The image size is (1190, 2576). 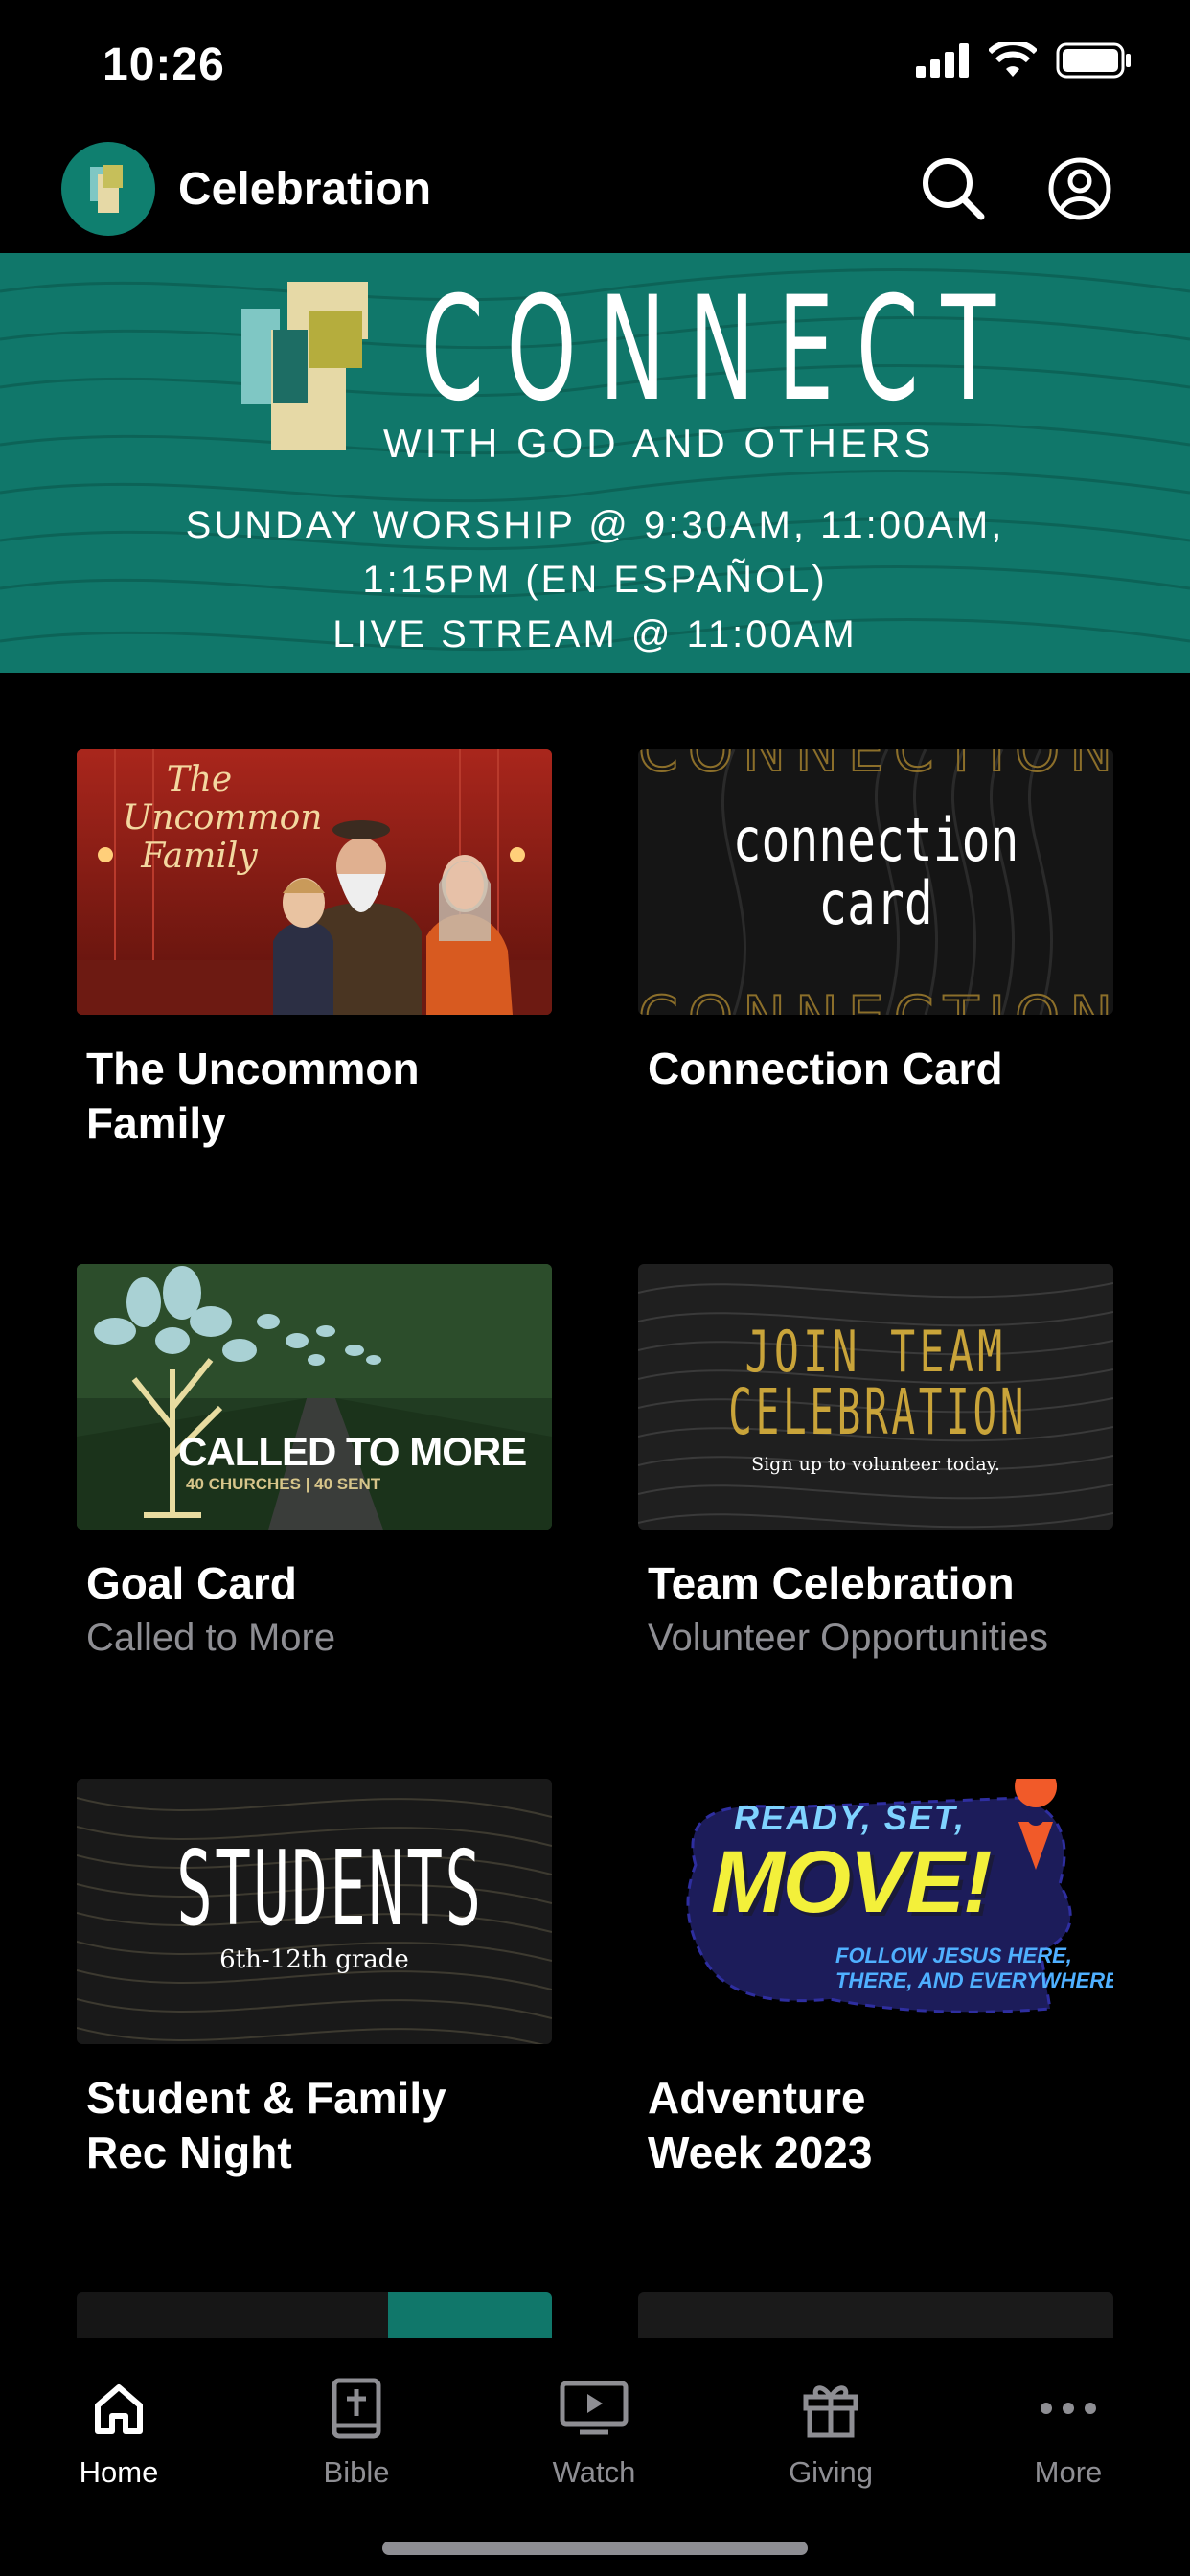 What do you see at coordinates (284, 1484) in the screenshot?
I see `thumb-subtitle: 40 CHURCHES | 40 SENT` at bounding box center [284, 1484].